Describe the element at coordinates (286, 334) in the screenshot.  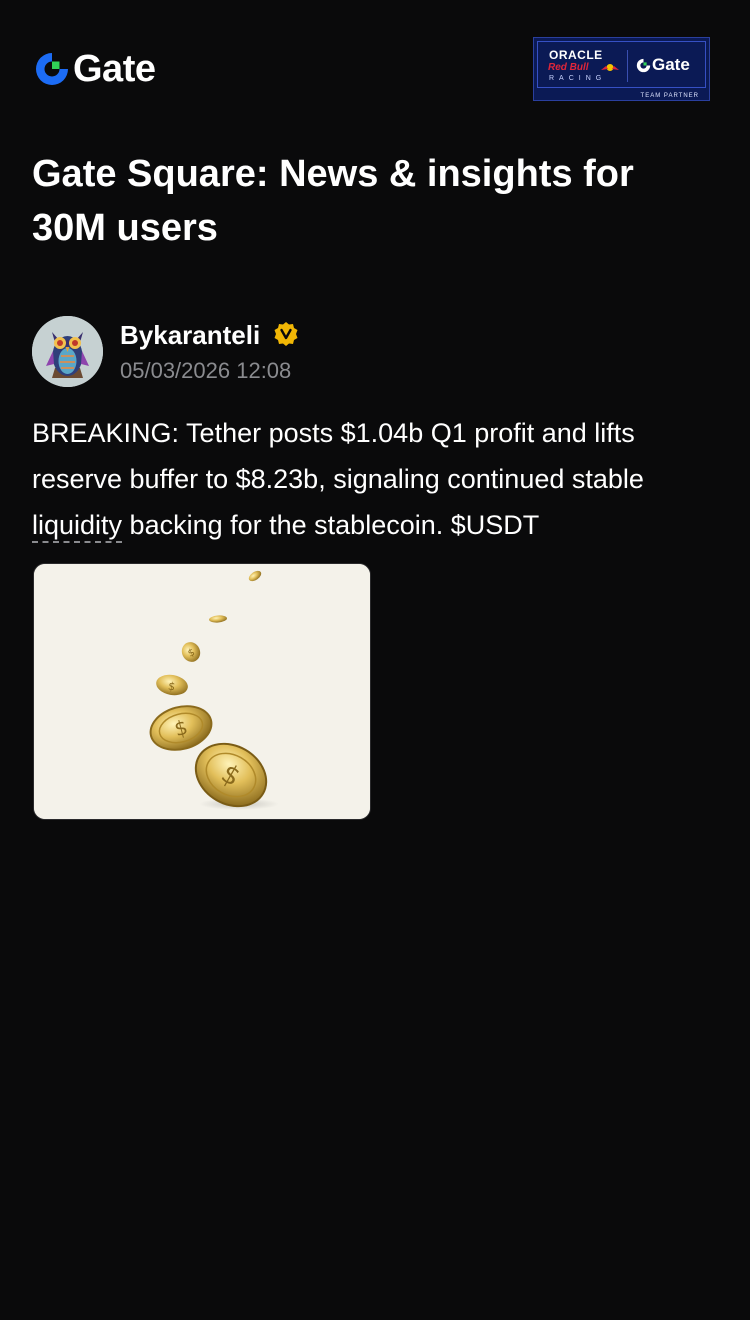
I see `verified-badge-icon` at that location.